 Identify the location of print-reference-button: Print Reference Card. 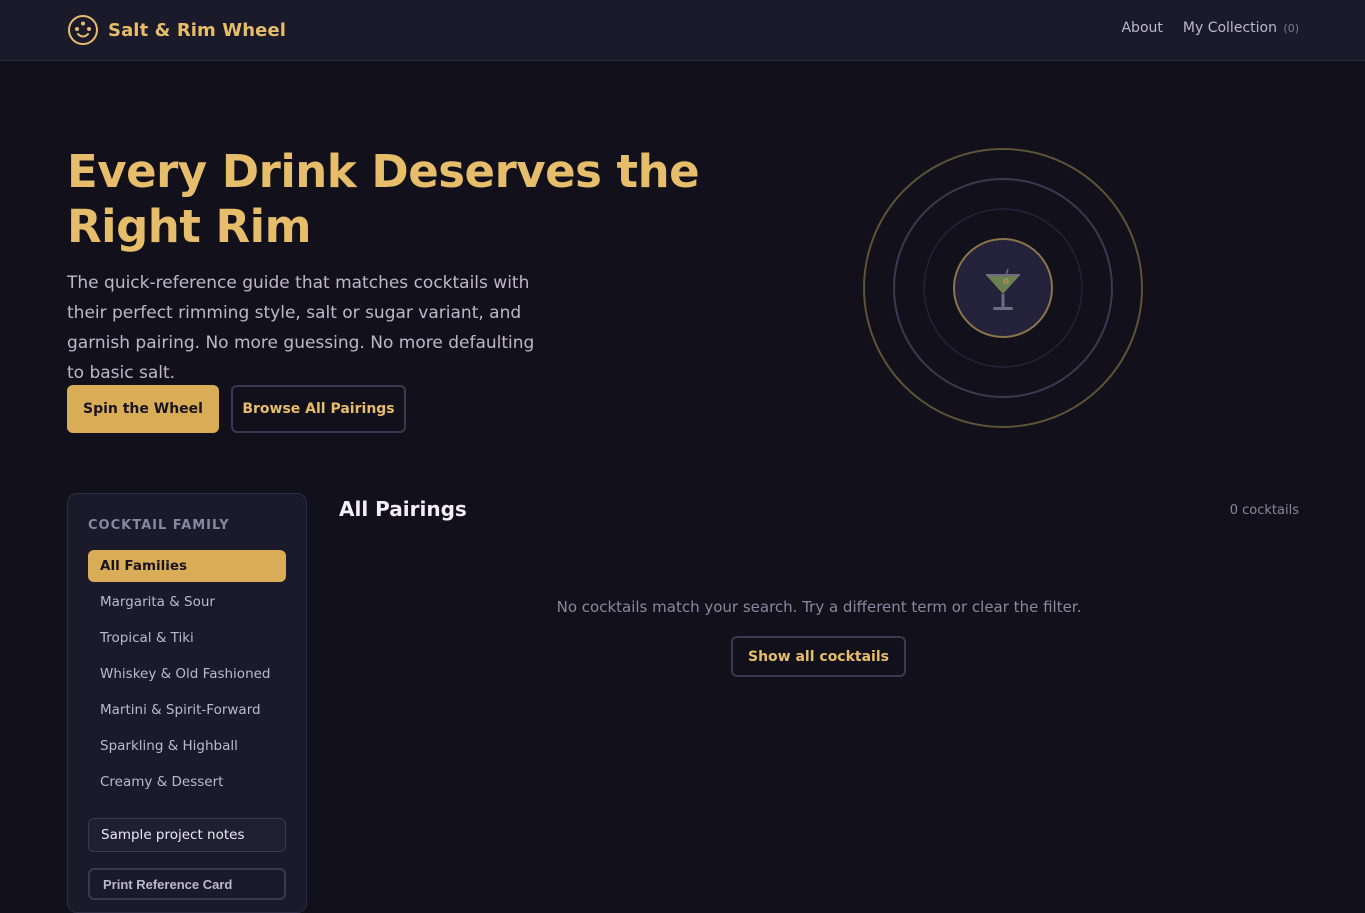
(187, 884).